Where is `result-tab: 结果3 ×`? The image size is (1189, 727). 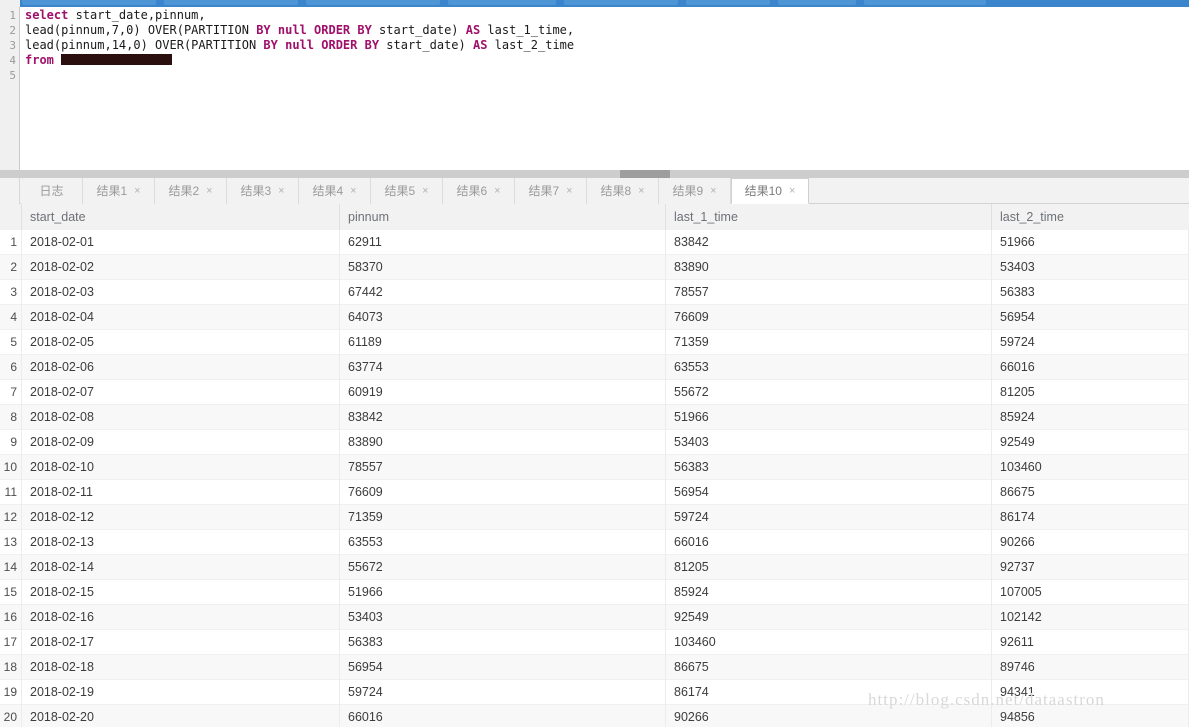 result-tab: 结果3 × is located at coordinates (263, 191).